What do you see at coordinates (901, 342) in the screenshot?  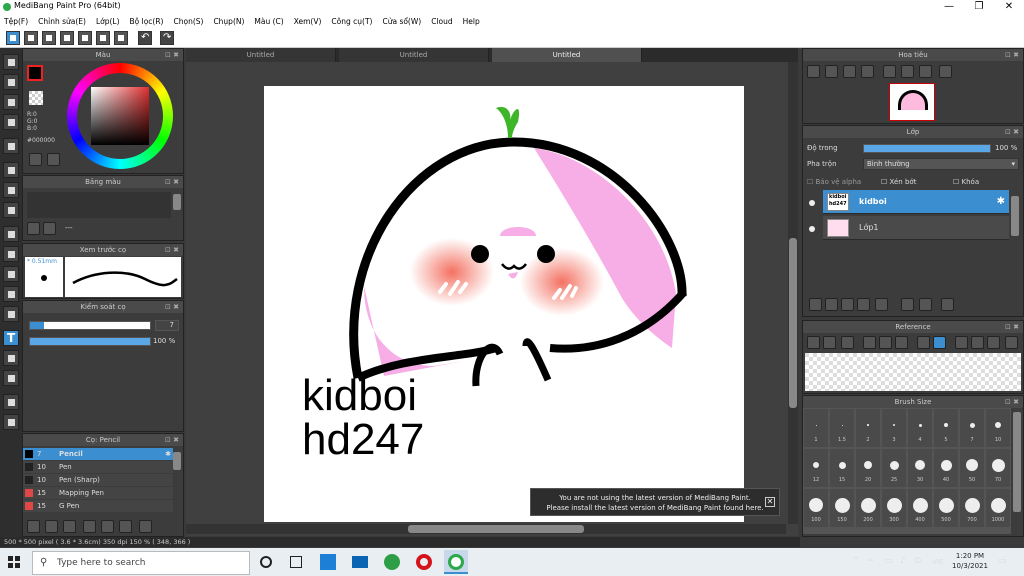 I see `ref-zoom-out-icon` at bounding box center [901, 342].